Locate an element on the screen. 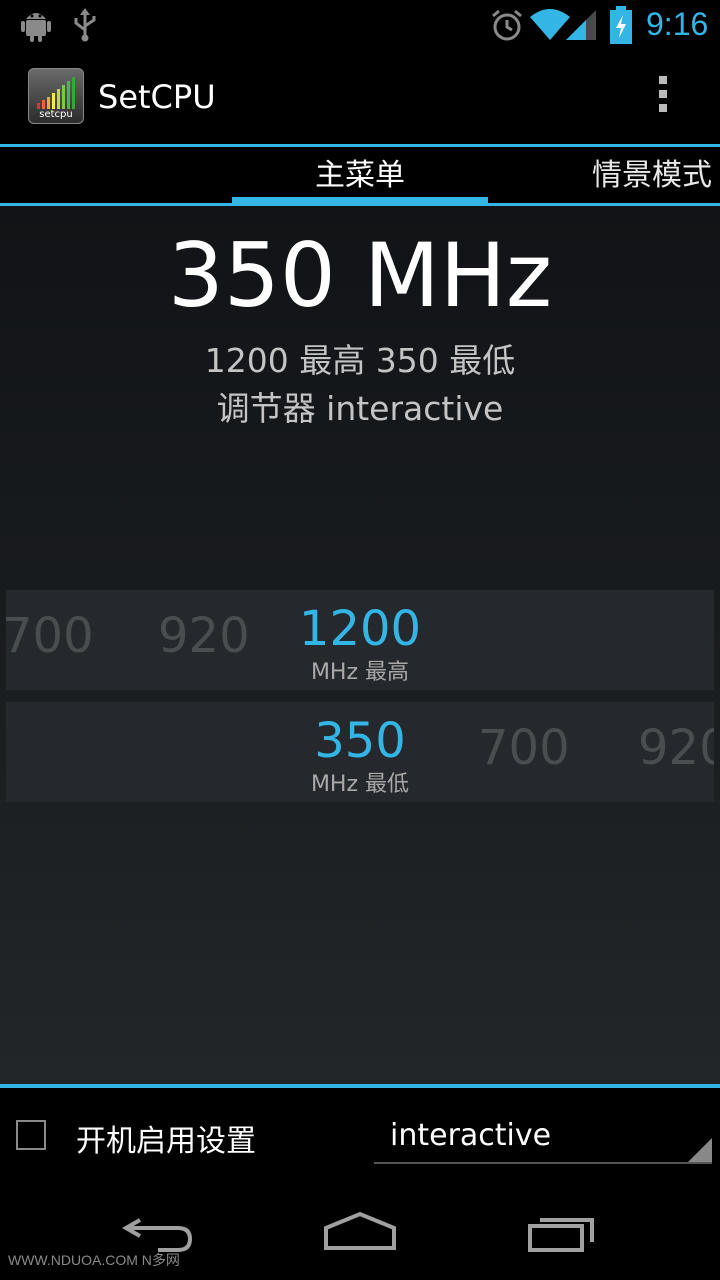 The height and width of the screenshot is (1280, 720). max-picker-option: 700 is located at coordinates (50, 636).